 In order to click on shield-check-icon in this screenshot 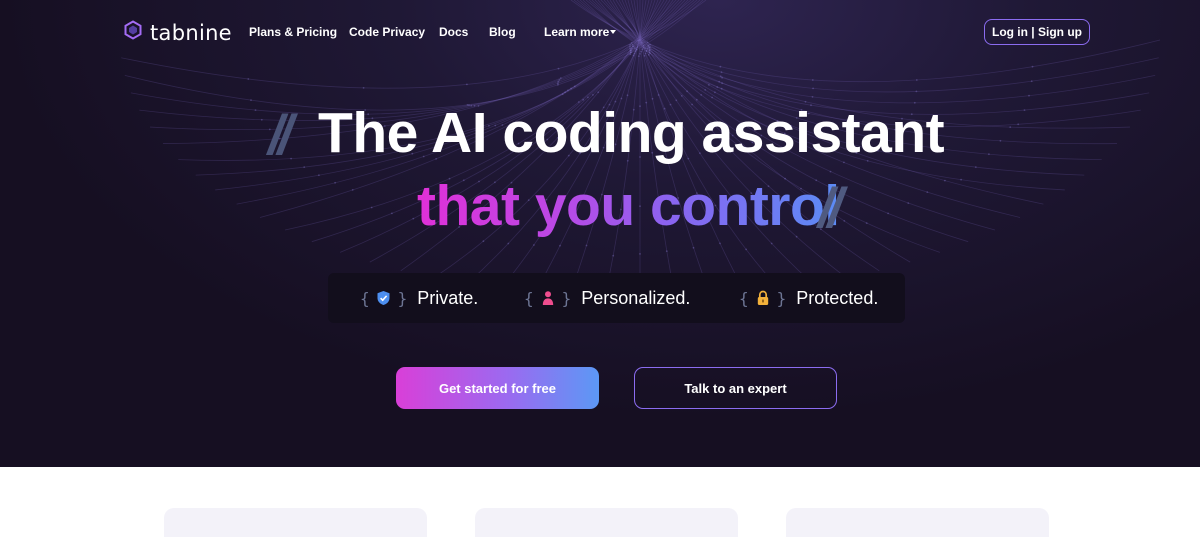, I will do `click(384, 298)`.